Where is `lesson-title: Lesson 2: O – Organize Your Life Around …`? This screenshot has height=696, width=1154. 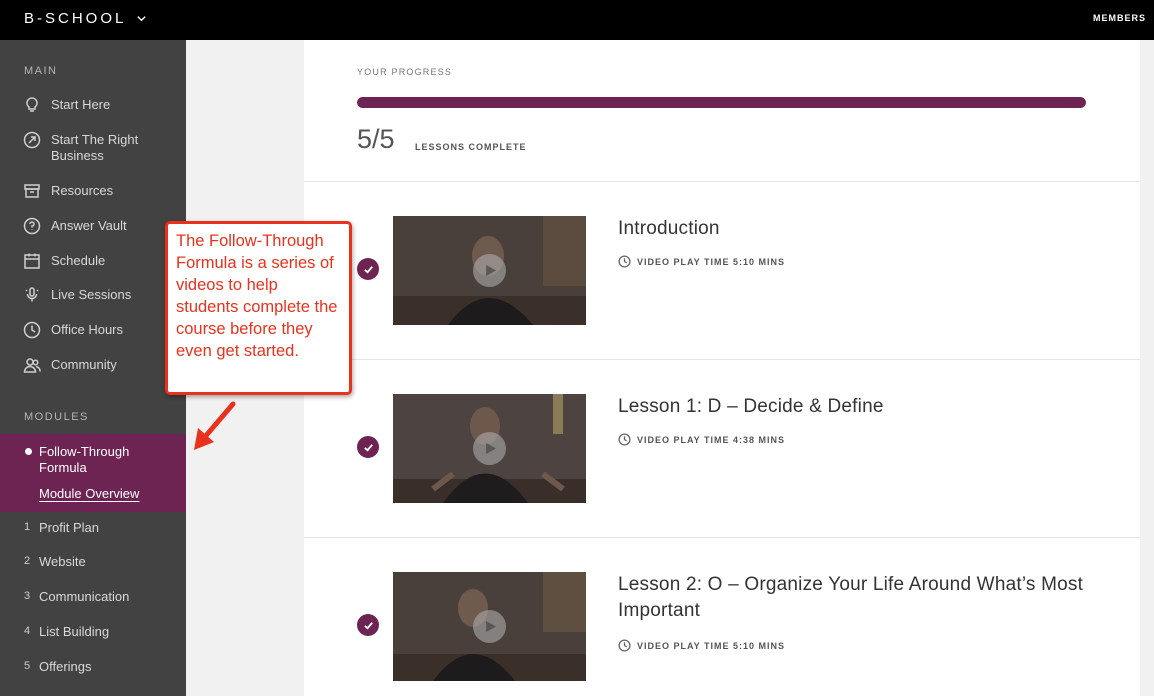 lesson-title: Lesson 2: O – Organize Your Life Around … is located at coordinates (851, 597).